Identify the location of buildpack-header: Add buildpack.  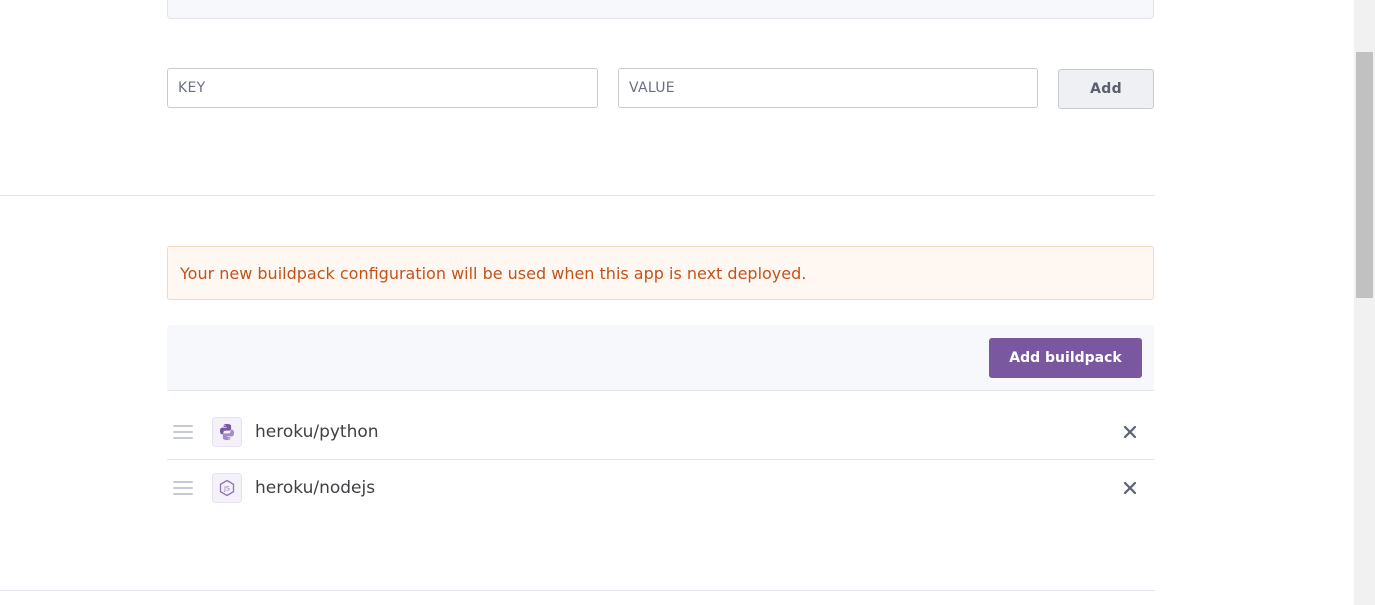
(660, 358).